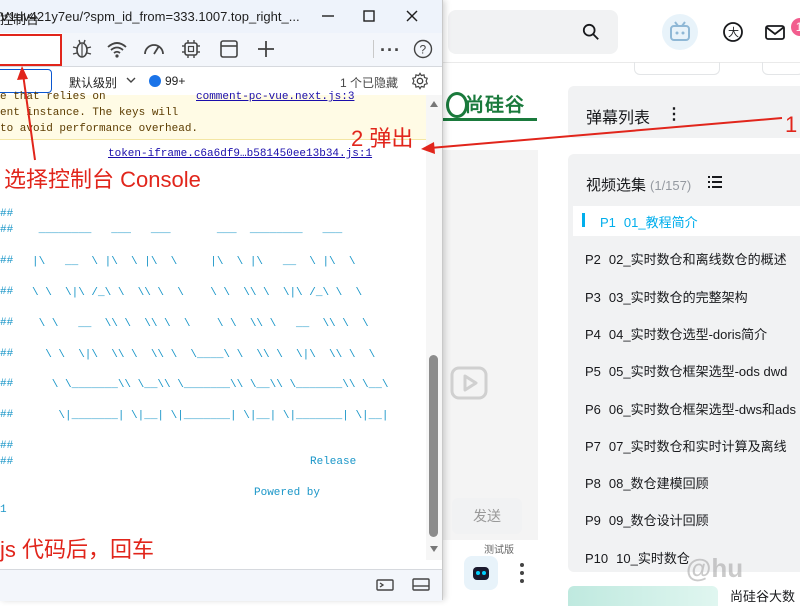 This screenshot has height=606, width=800. Describe the element at coordinates (690, 408) in the screenshot. I see `episode-item: P6 06_实时数仓框架选型-dws和ads` at that location.